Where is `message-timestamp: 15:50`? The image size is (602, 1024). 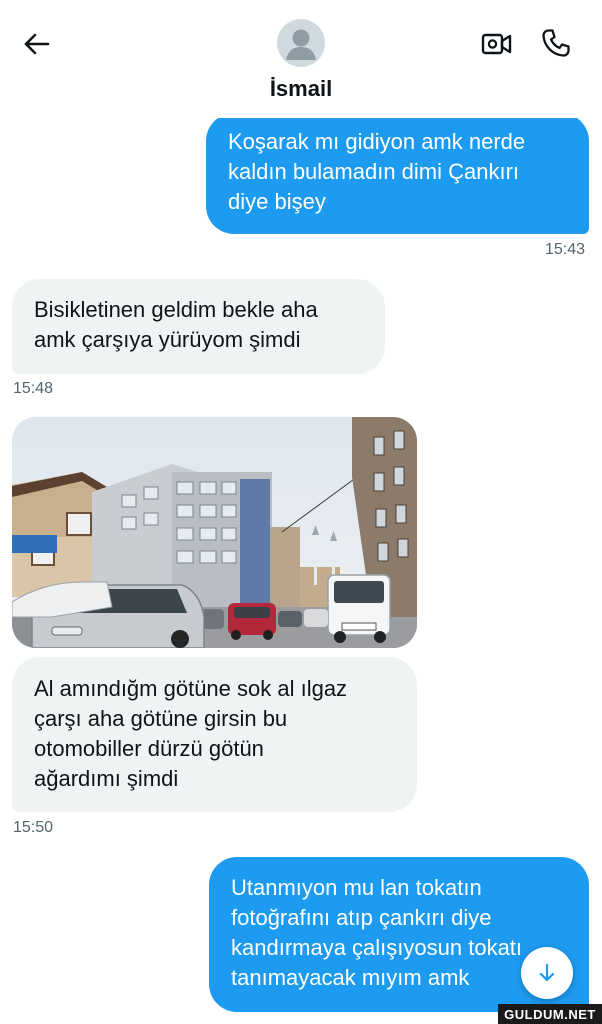
message-timestamp: 15:50 is located at coordinates (33, 827).